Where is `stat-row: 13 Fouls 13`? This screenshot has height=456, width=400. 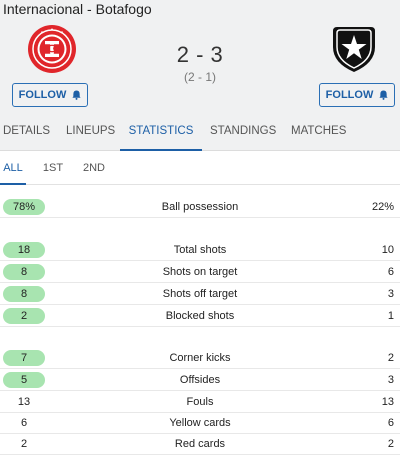 stat-row: 13 Fouls 13 is located at coordinates (200, 402).